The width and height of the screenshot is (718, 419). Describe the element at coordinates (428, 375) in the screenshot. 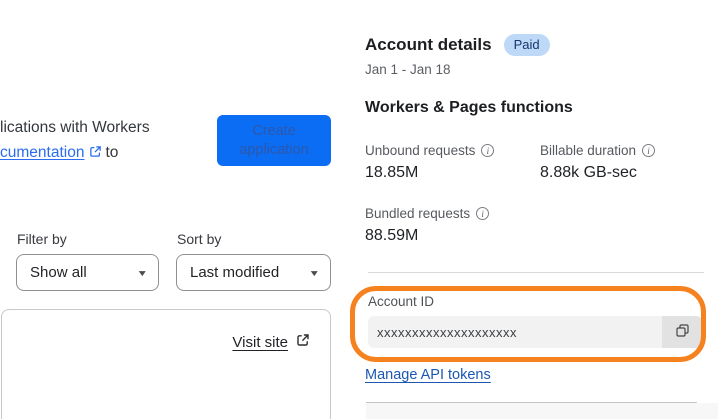

I see `manage-api-tokens-link: Manage API tokens` at that location.